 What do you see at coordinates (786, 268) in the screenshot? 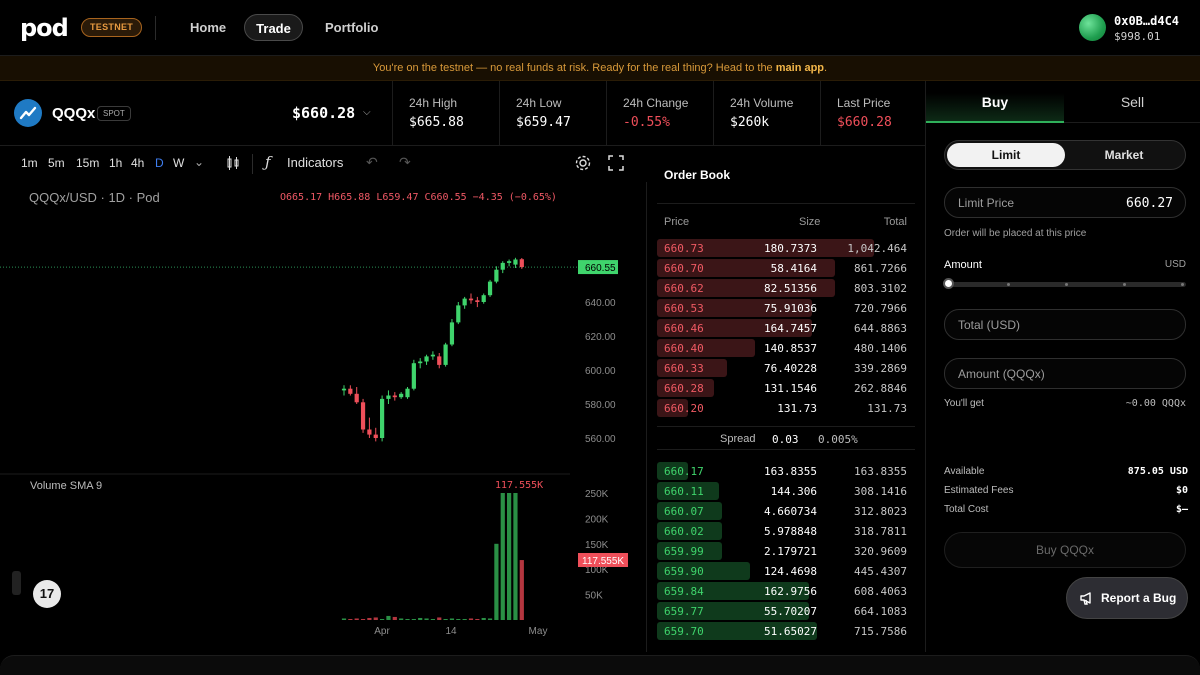
I see `ask-row: 660.70 58.4164 861.7266` at bounding box center [786, 268].